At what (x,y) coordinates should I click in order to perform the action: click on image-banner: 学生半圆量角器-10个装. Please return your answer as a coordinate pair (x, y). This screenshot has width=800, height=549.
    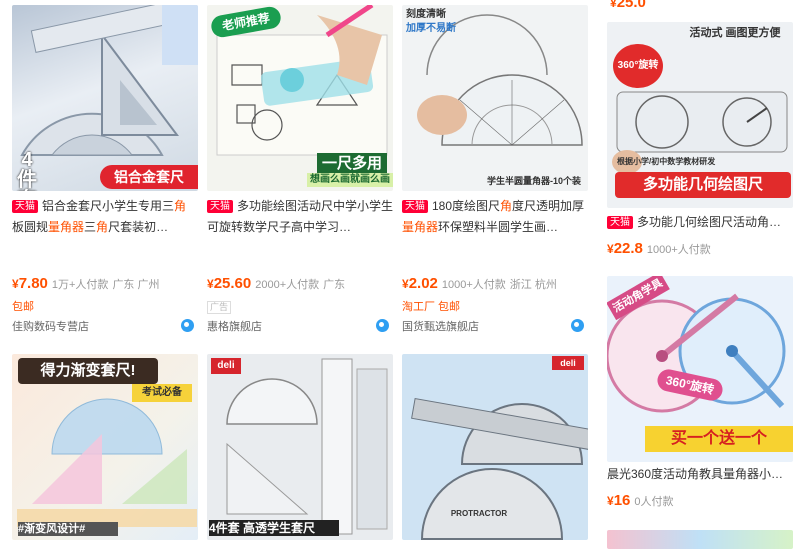
    Looking at the image, I should click on (533, 181).